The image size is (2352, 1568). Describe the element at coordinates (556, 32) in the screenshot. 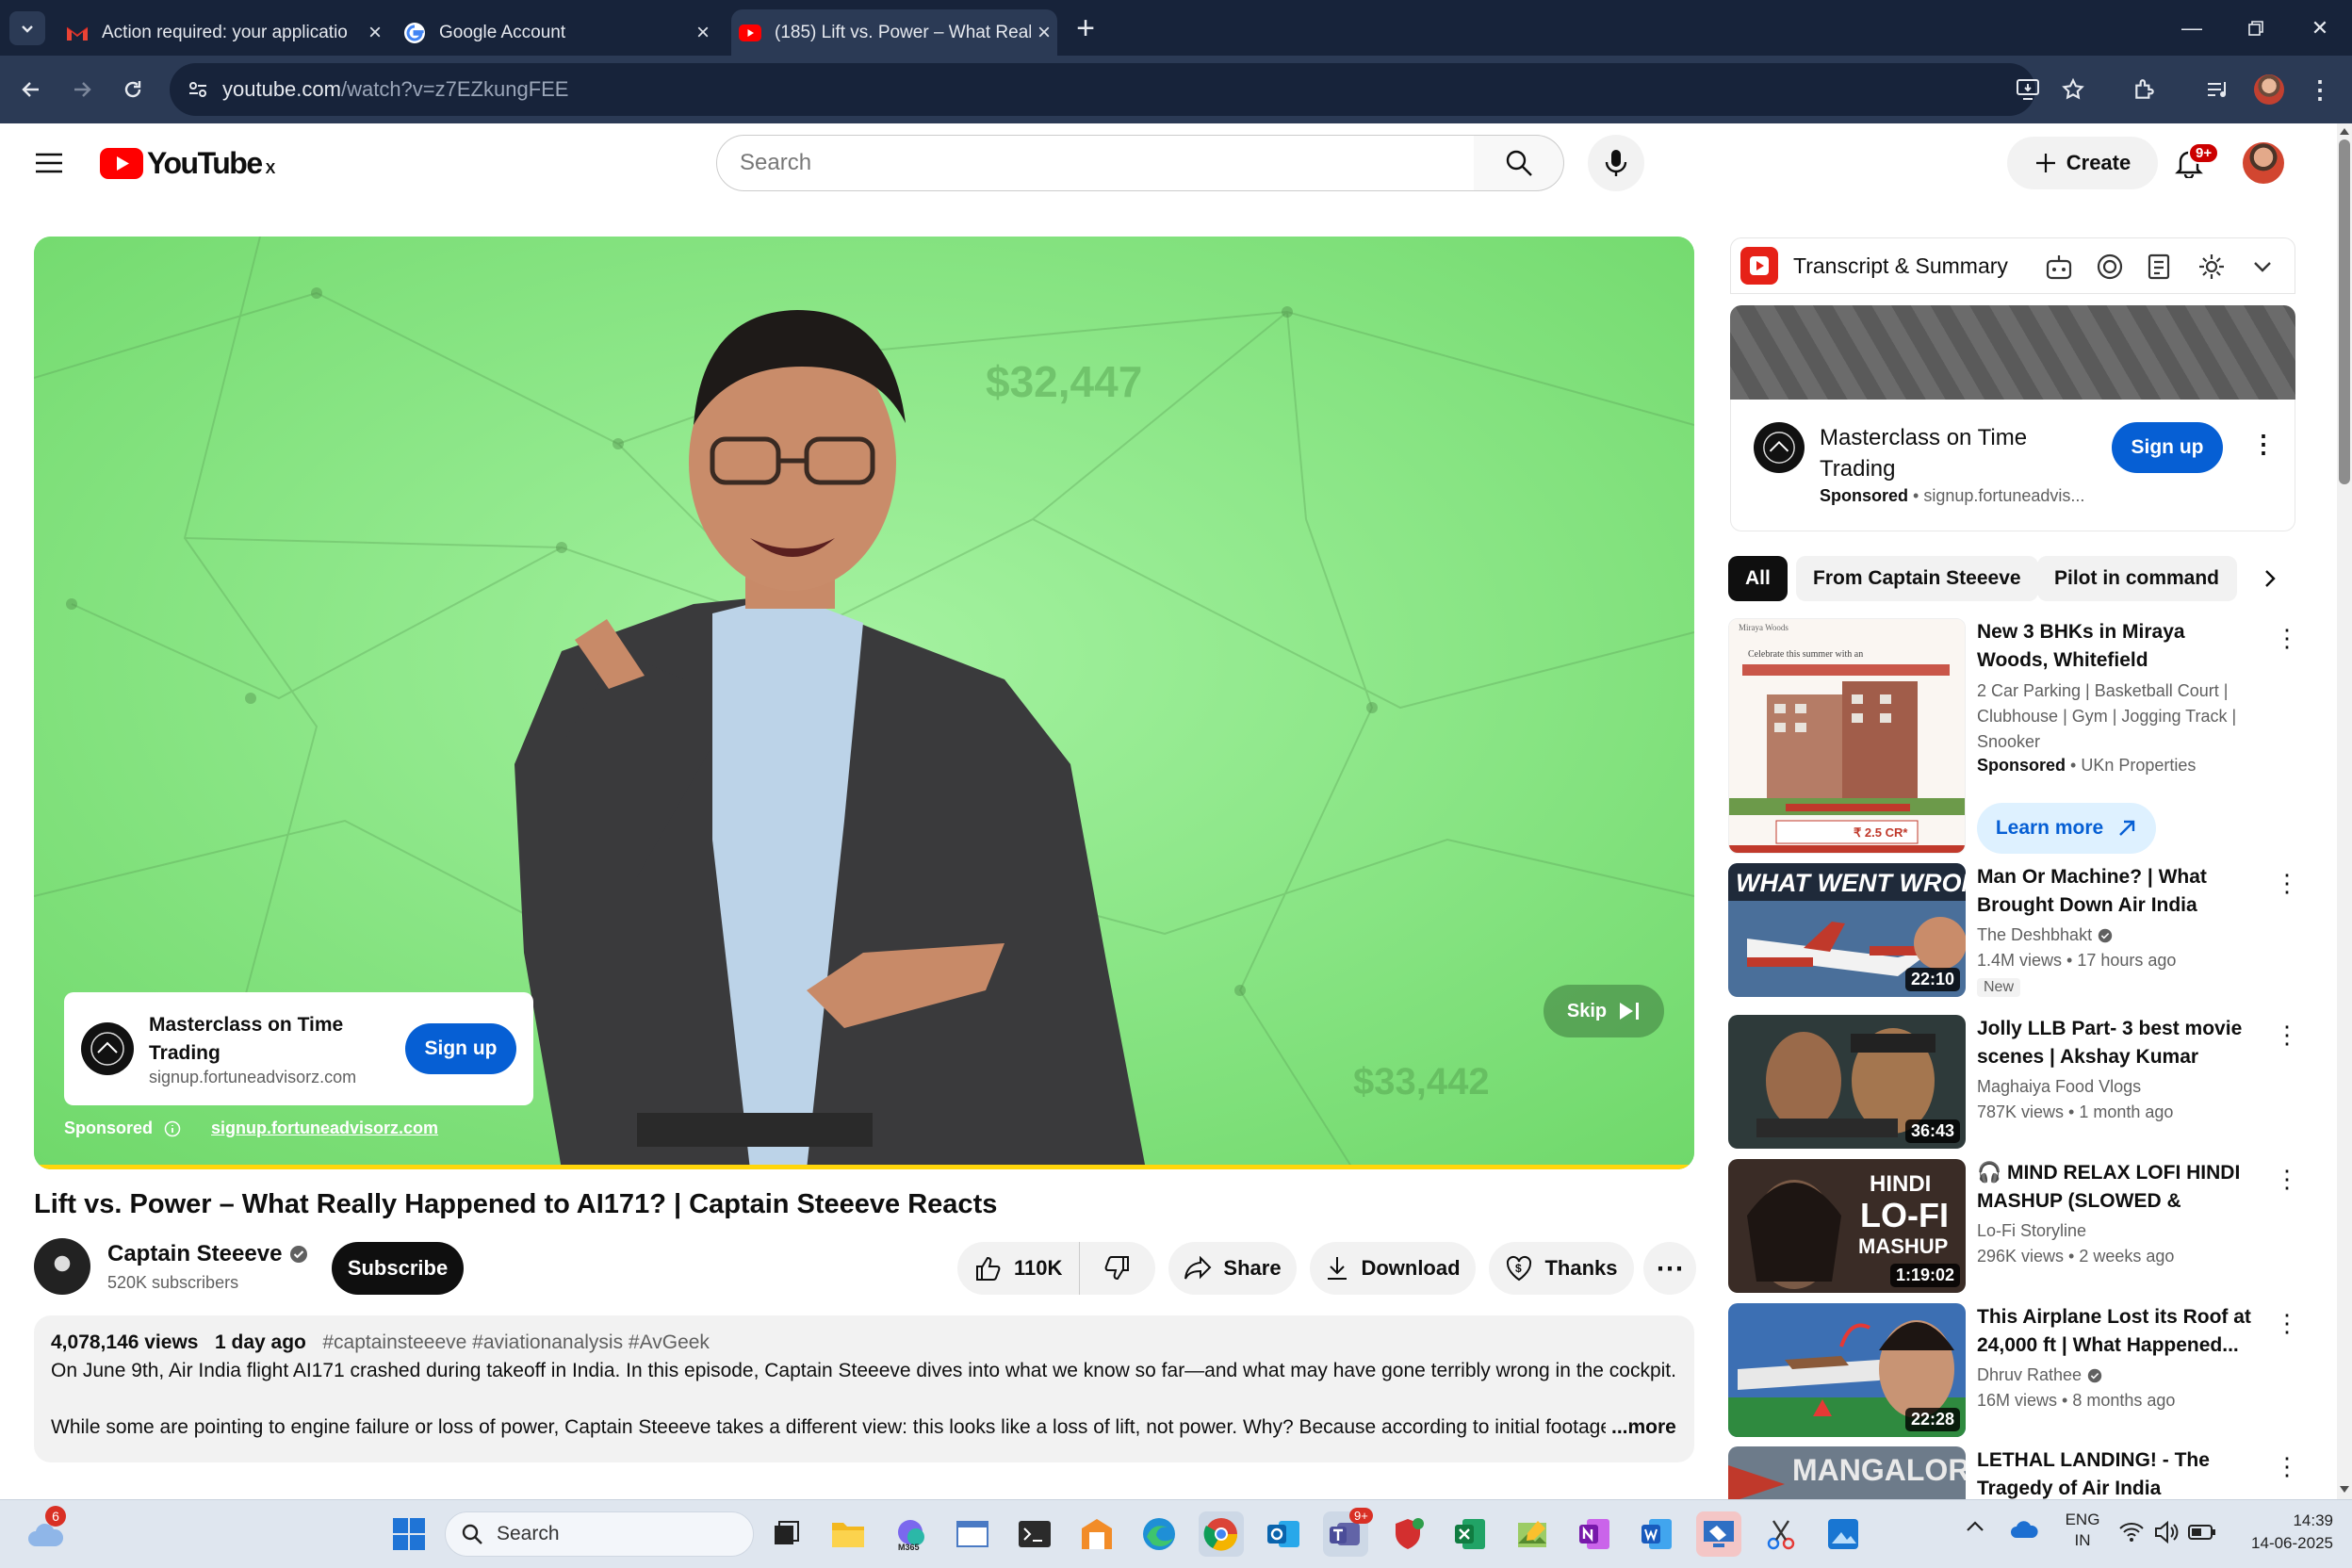

I see `browser-tab-google-account: Google Account ×` at that location.